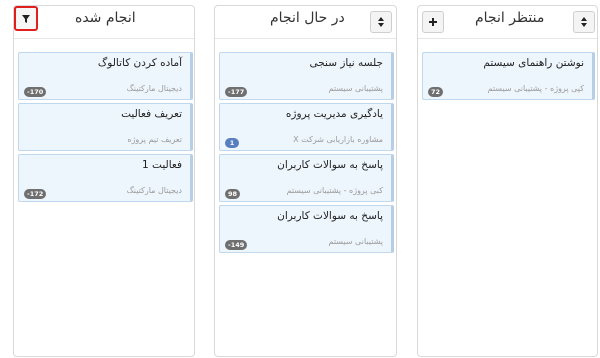 The width and height of the screenshot is (600, 358). I want to click on card-title: یادگیری مدیریت پروژه, so click(334, 114).